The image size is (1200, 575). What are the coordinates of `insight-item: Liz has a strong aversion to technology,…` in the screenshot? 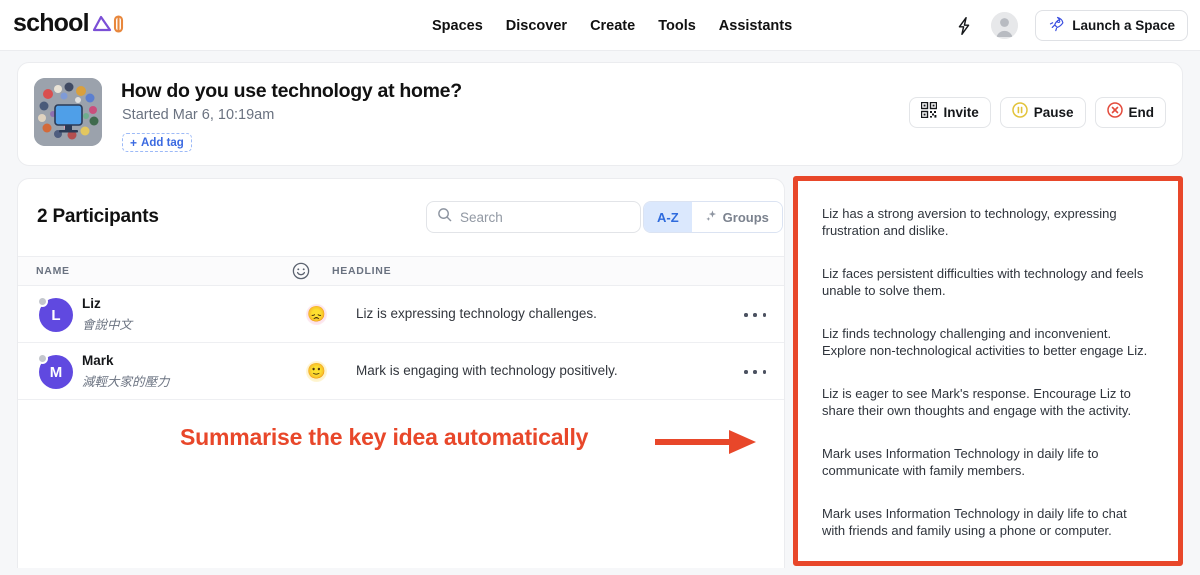 It's located at (969, 222).